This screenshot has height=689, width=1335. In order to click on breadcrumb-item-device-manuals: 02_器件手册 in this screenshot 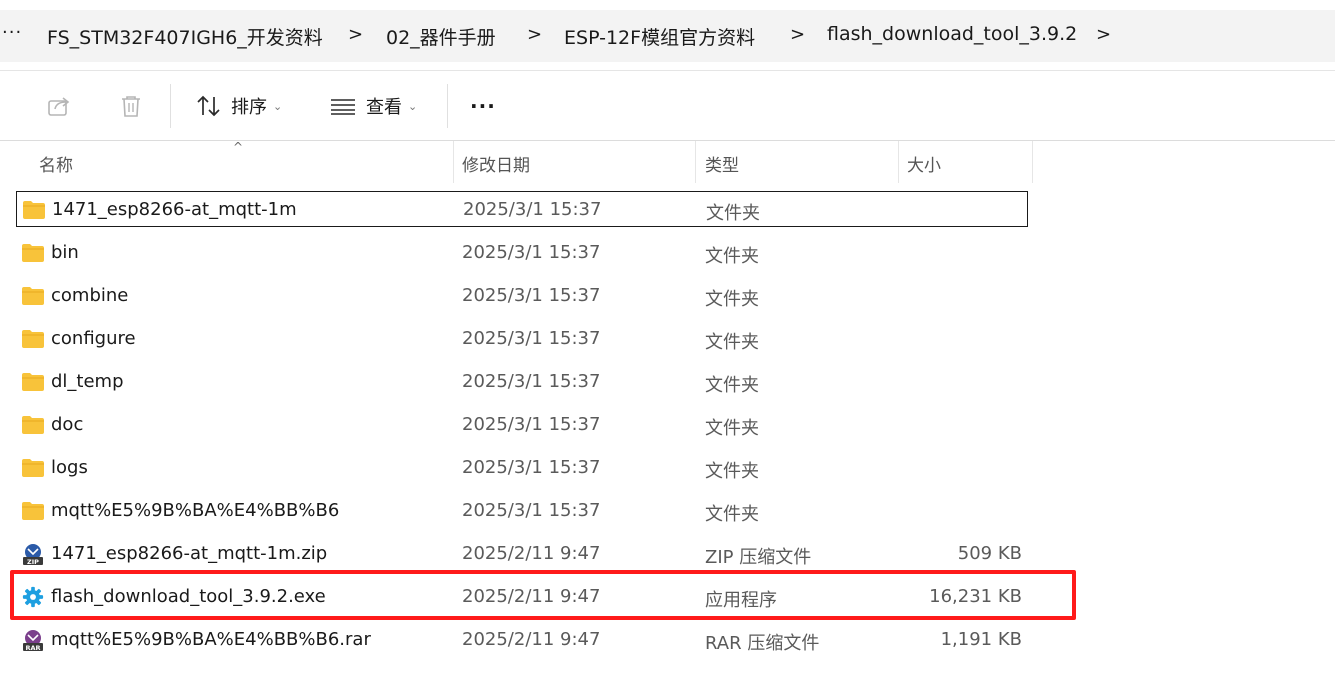, I will do `click(441, 36)`.